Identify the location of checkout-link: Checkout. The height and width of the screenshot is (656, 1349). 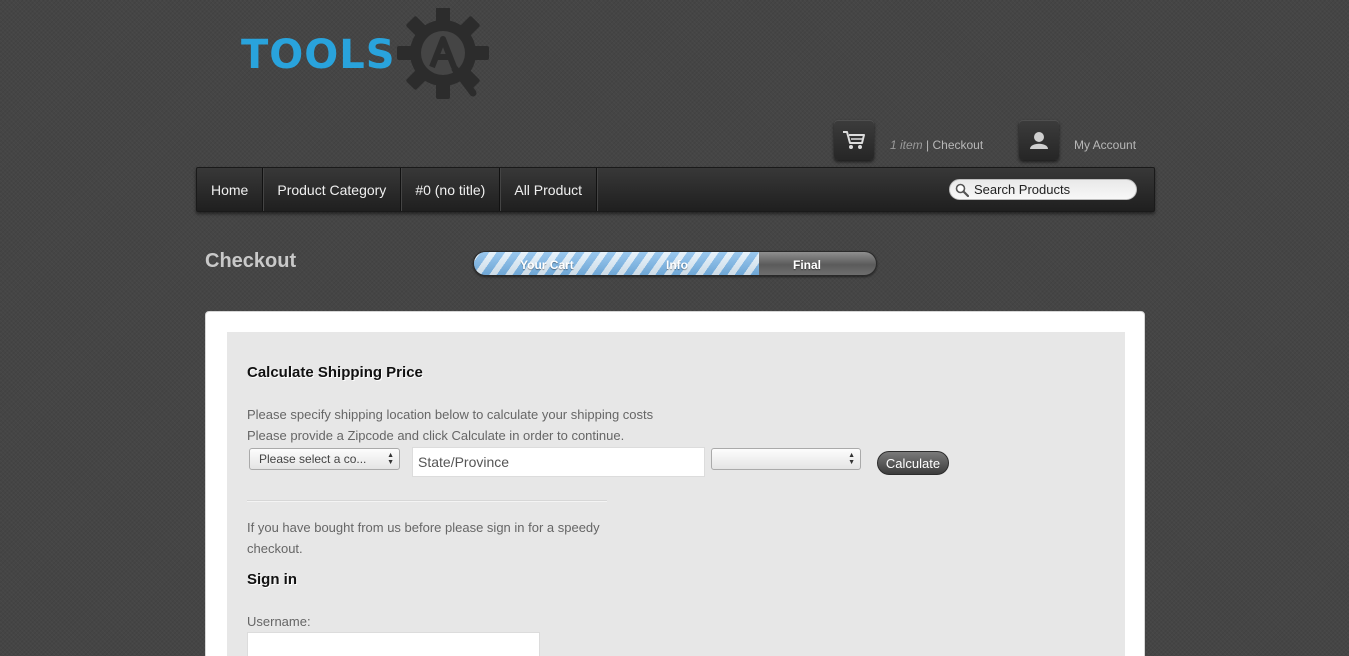
(957, 145).